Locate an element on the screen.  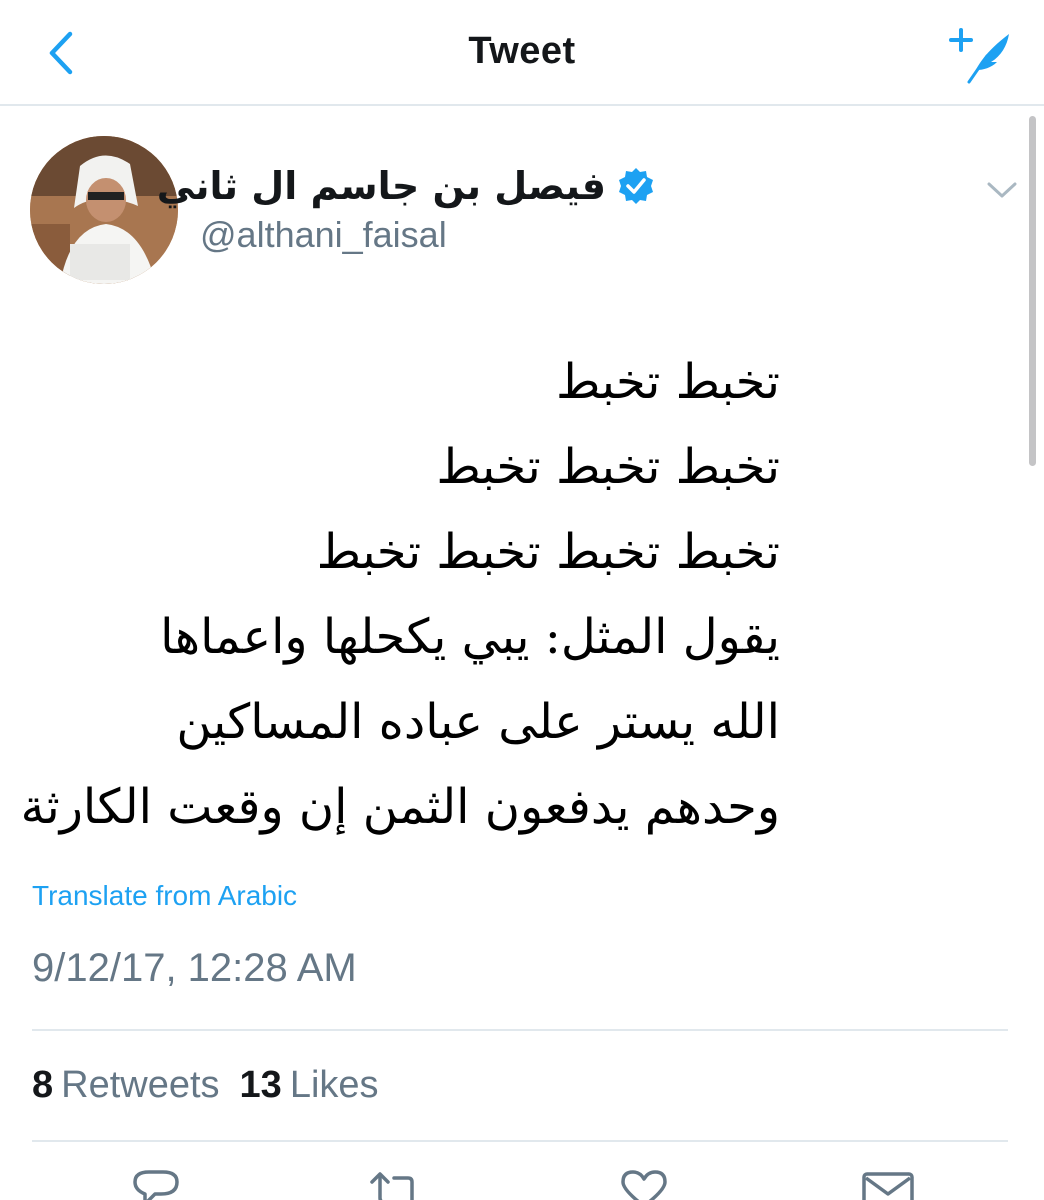
nav-header: Tweet is located at coordinates (522, 53).